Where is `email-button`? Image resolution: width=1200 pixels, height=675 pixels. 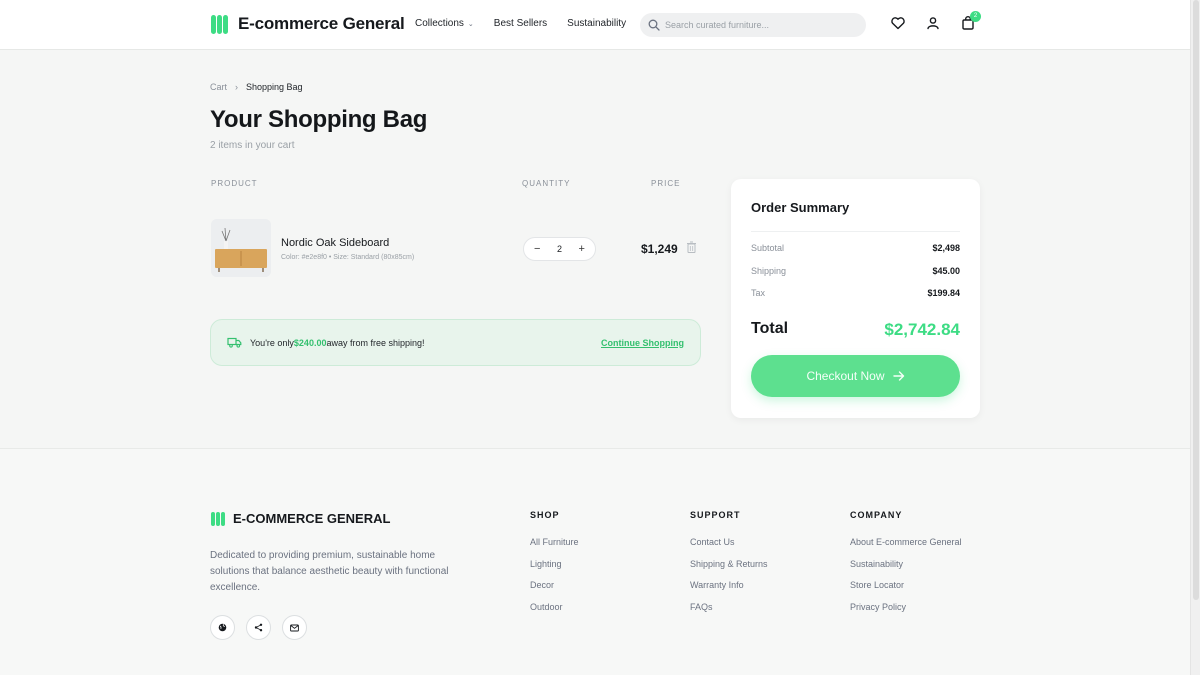 email-button is located at coordinates (294, 627).